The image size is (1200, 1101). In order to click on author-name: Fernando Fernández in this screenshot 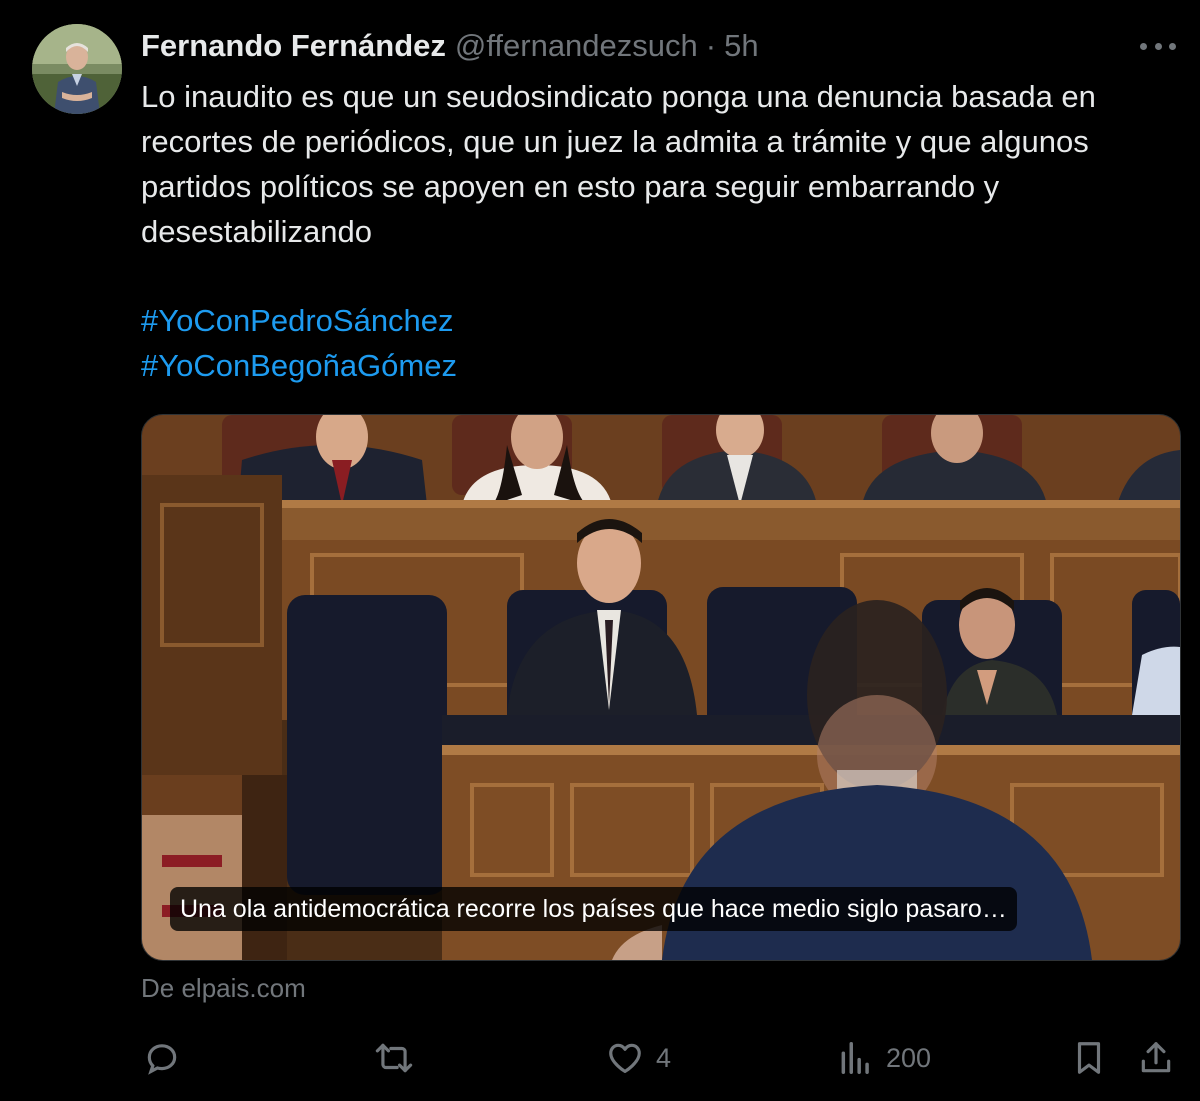, I will do `click(293, 46)`.